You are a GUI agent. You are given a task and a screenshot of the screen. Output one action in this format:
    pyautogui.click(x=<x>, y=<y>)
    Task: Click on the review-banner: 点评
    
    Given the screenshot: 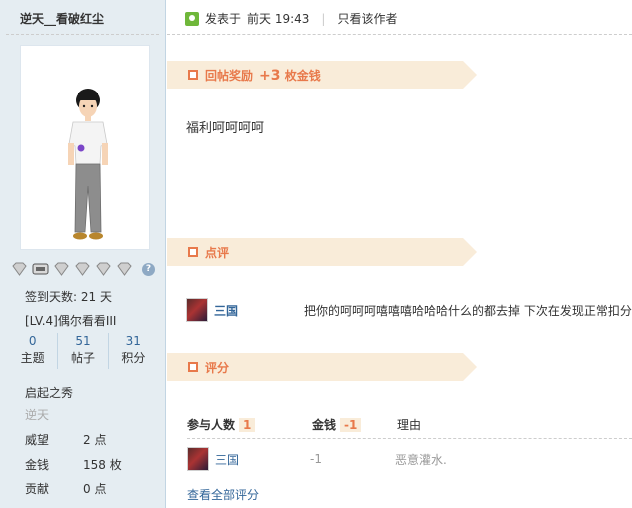 What is the action you would take?
    pyautogui.click(x=322, y=252)
    